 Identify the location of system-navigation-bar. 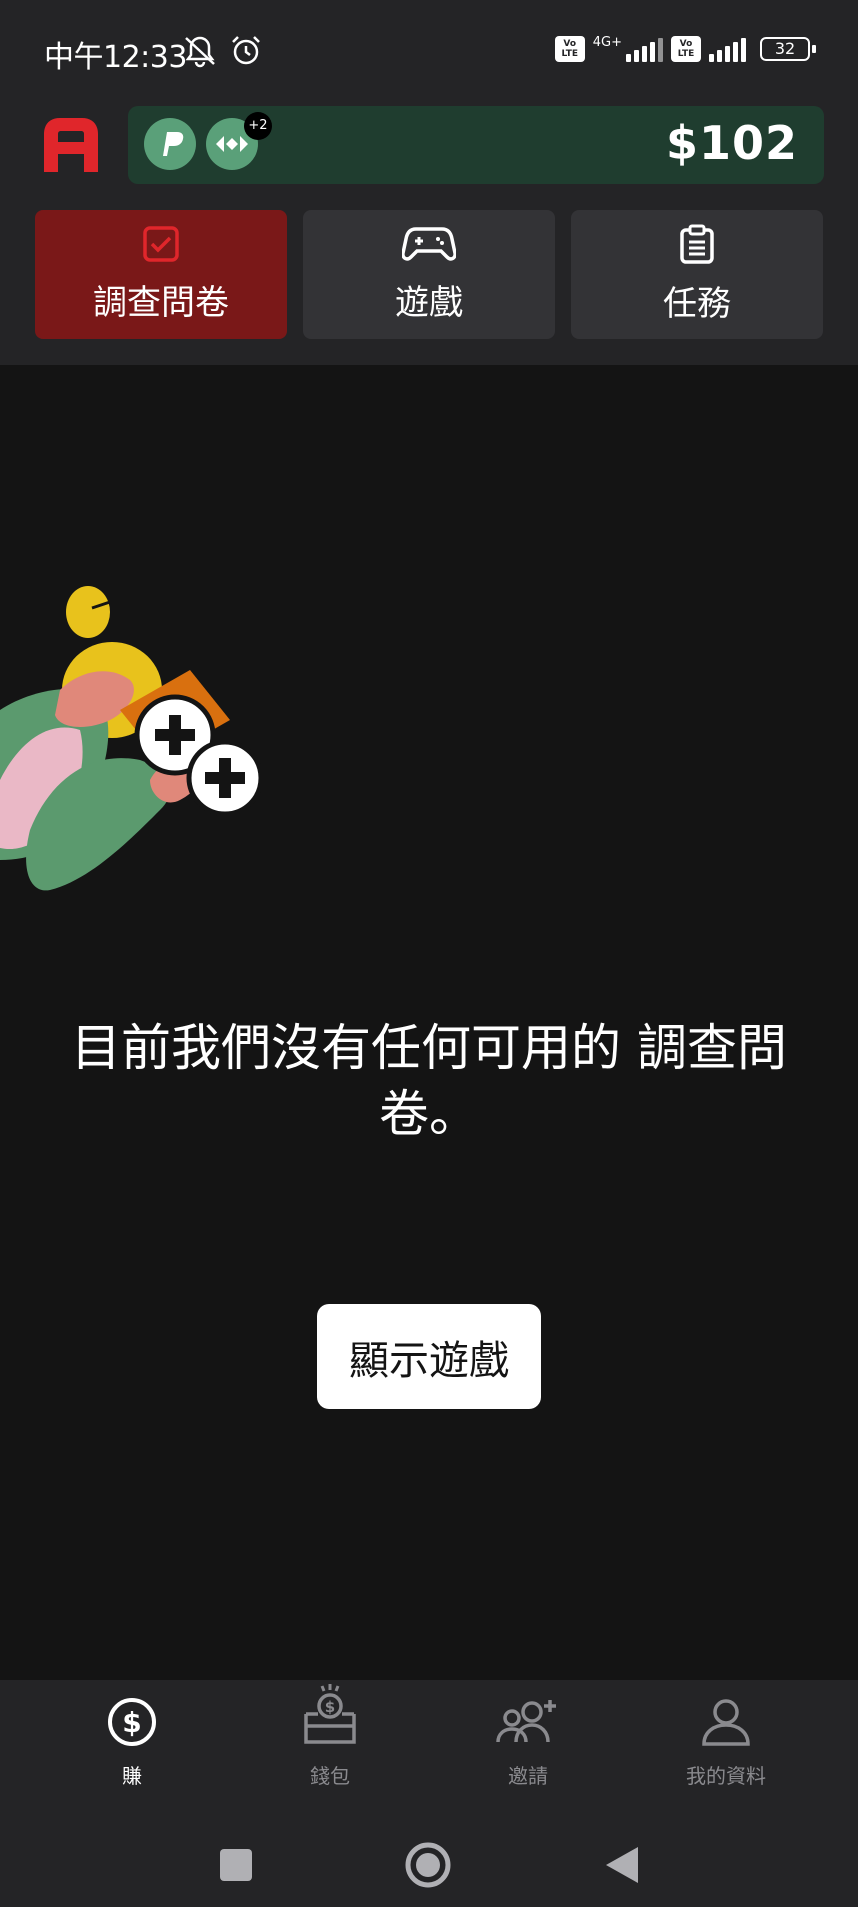
(429, 1866).